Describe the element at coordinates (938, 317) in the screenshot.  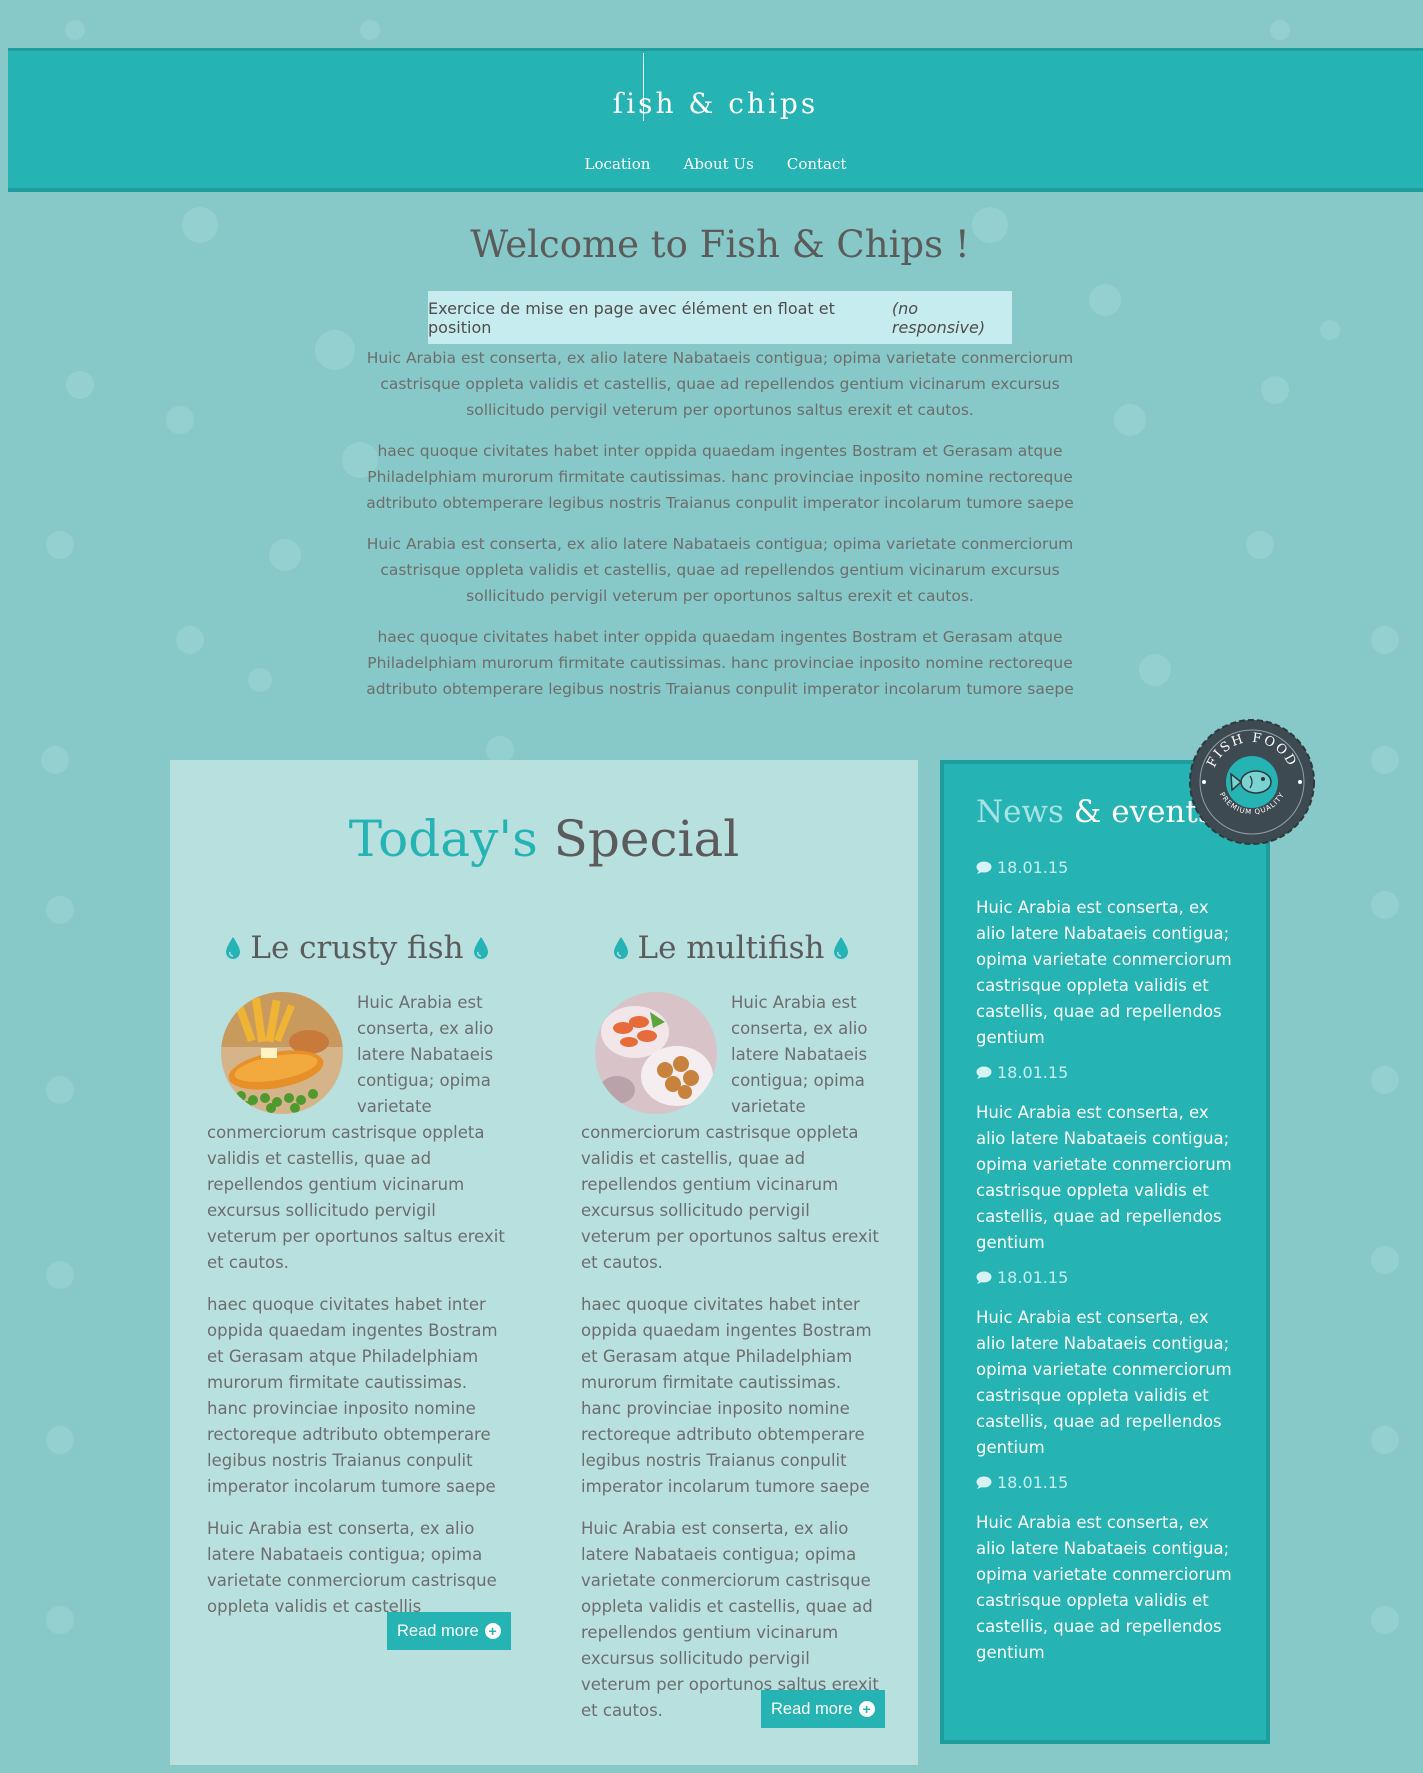
I see `callout-emphasis: (no responsive)` at that location.